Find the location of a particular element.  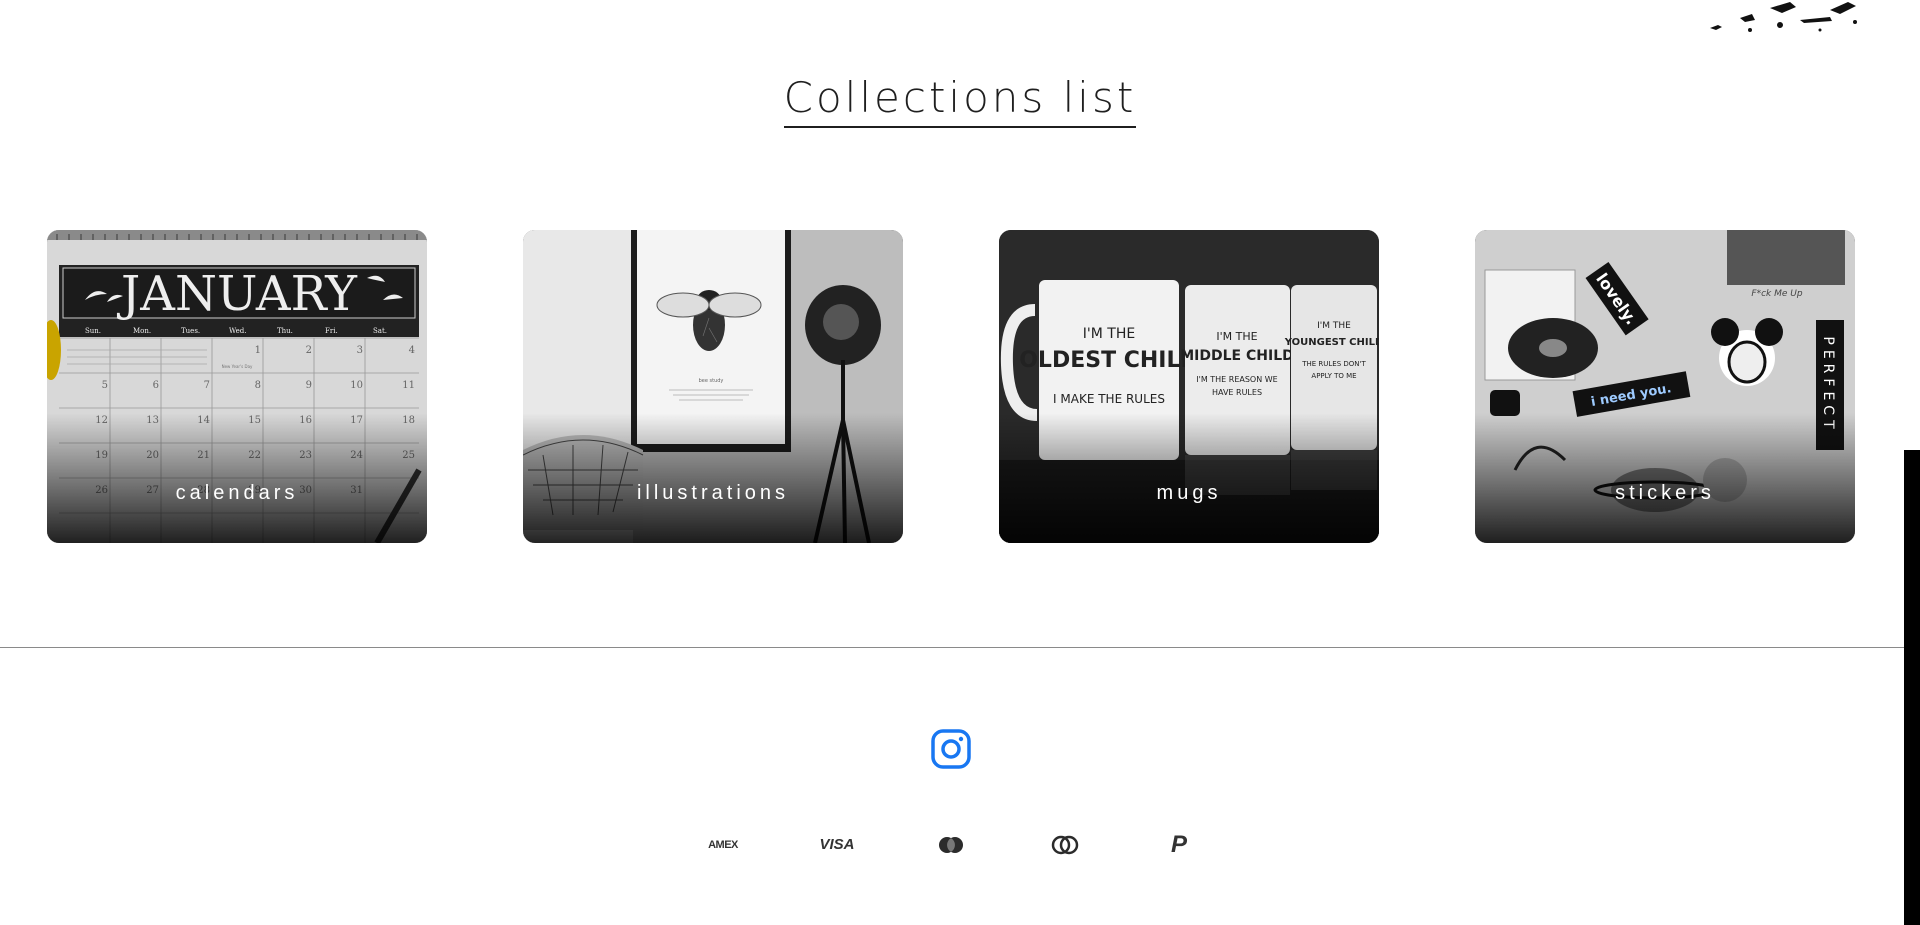

svg-text: Fri. is located at coordinates (331, 331).